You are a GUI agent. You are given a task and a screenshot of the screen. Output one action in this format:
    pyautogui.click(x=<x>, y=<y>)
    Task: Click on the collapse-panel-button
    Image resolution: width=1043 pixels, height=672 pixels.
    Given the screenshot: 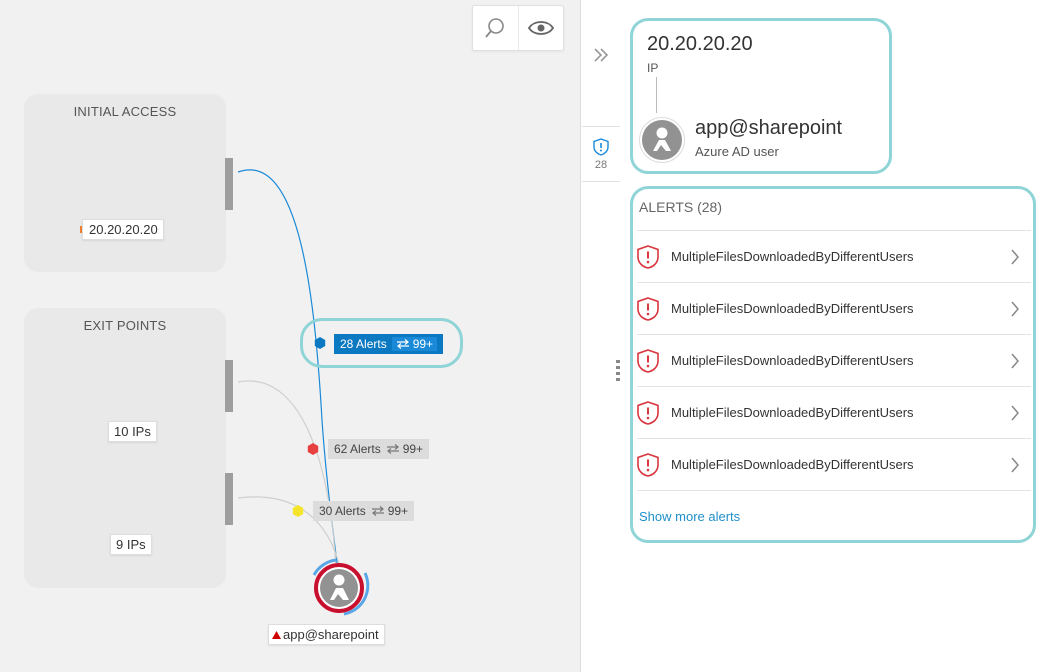 What is the action you would take?
    pyautogui.click(x=601, y=55)
    